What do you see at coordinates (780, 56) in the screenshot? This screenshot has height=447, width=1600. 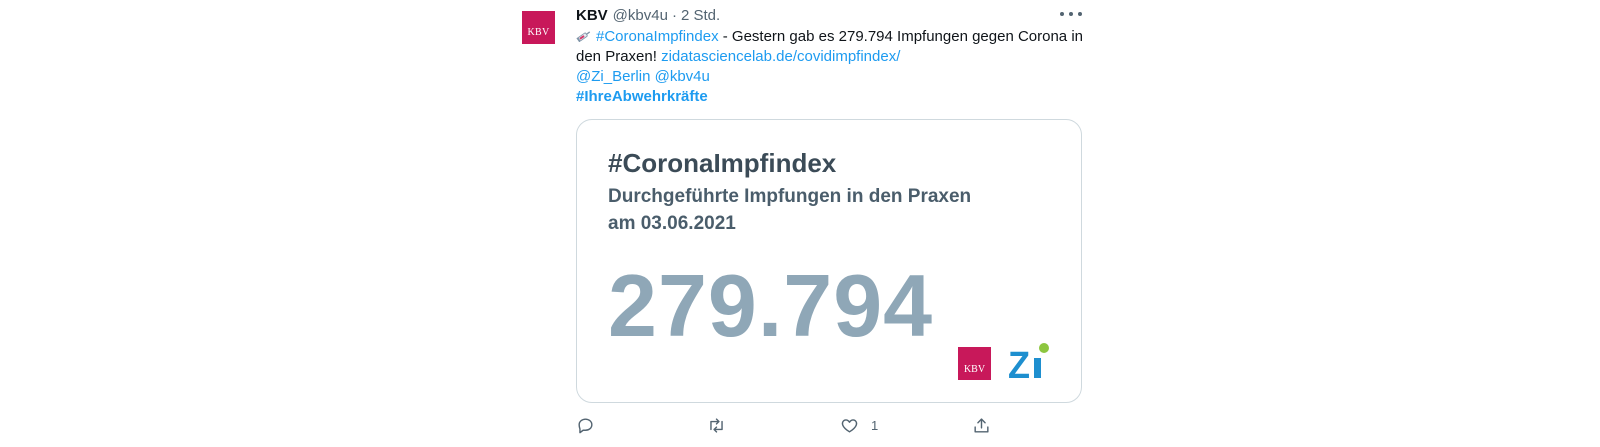 I see `external-link: zidatasciencelab.de/covidimpfindex/` at bounding box center [780, 56].